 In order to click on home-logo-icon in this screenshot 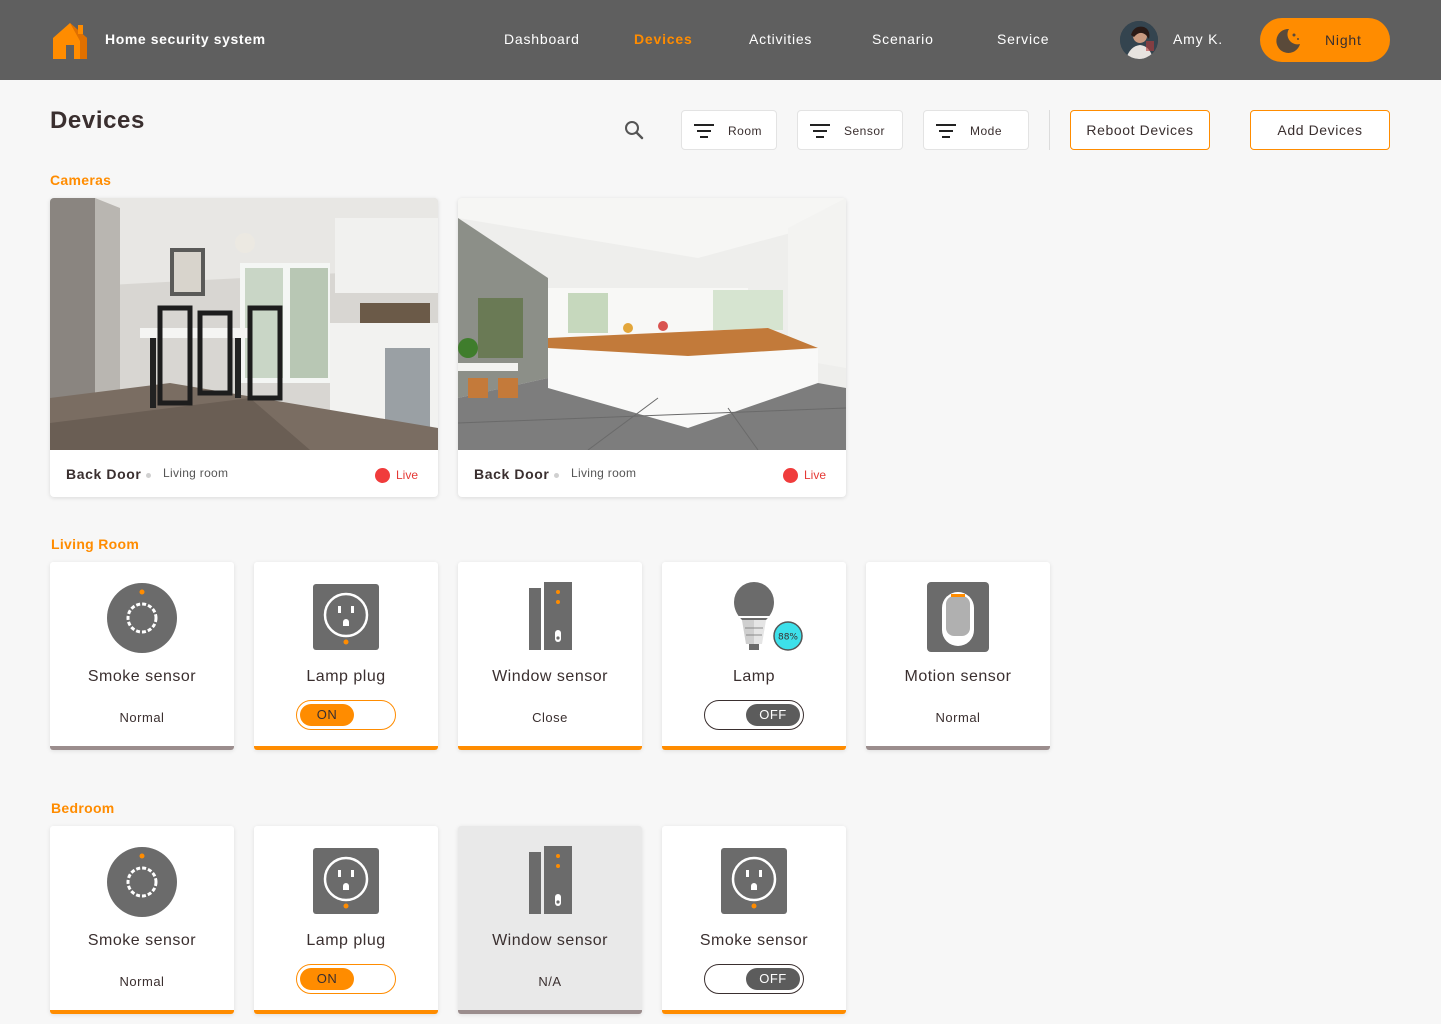, I will do `click(70, 40)`.